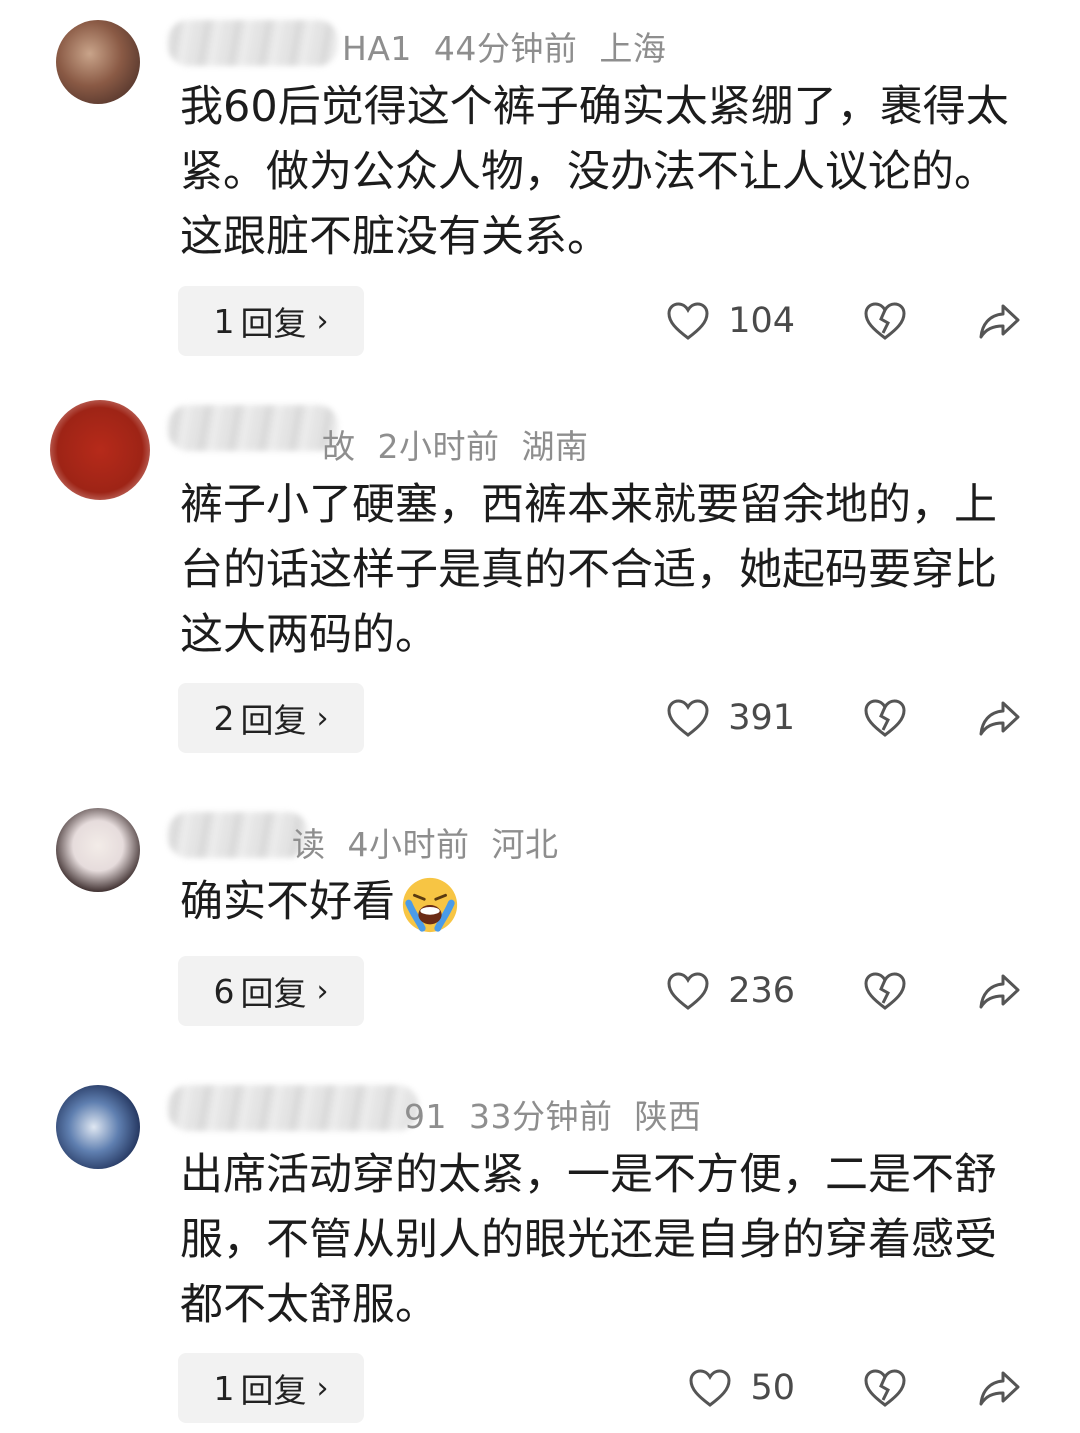 This screenshot has height=1433, width=1080. Describe the element at coordinates (425, 1116) in the screenshot. I see `username-suffix: 91` at that location.